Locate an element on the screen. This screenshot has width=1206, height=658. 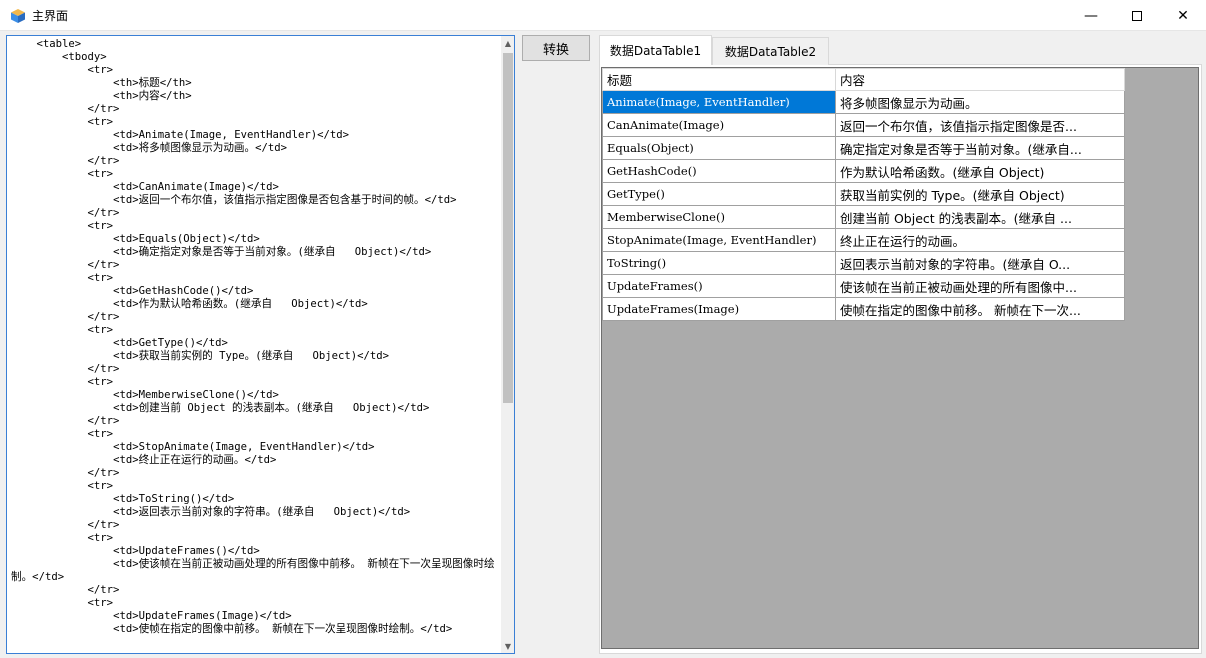
vertical-scrollbar: ▲ ▼ is located at coordinates (507, 344).